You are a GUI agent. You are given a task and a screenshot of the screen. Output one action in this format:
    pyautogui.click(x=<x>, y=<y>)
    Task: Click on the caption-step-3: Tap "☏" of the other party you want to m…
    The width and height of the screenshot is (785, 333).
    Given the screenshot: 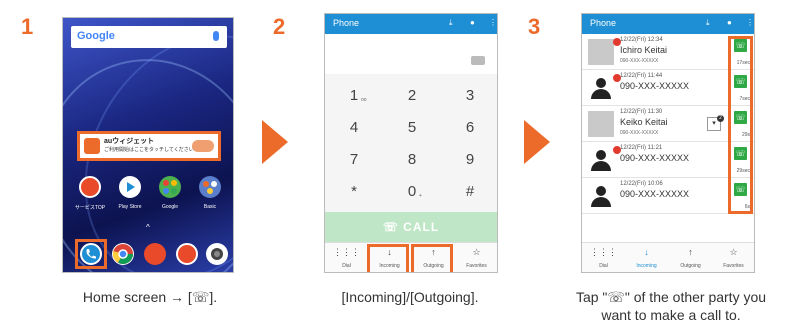 What is the action you would take?
    pyautogui.click(x=671, y=306)
    